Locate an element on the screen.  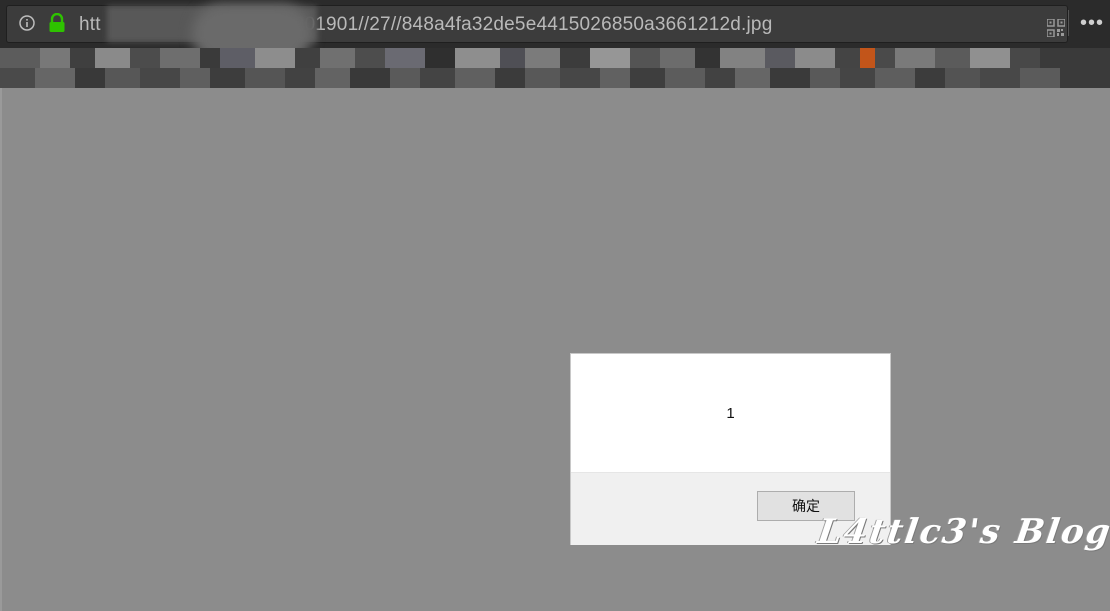
alert-message: 1 is located at coordinates (730, 413).